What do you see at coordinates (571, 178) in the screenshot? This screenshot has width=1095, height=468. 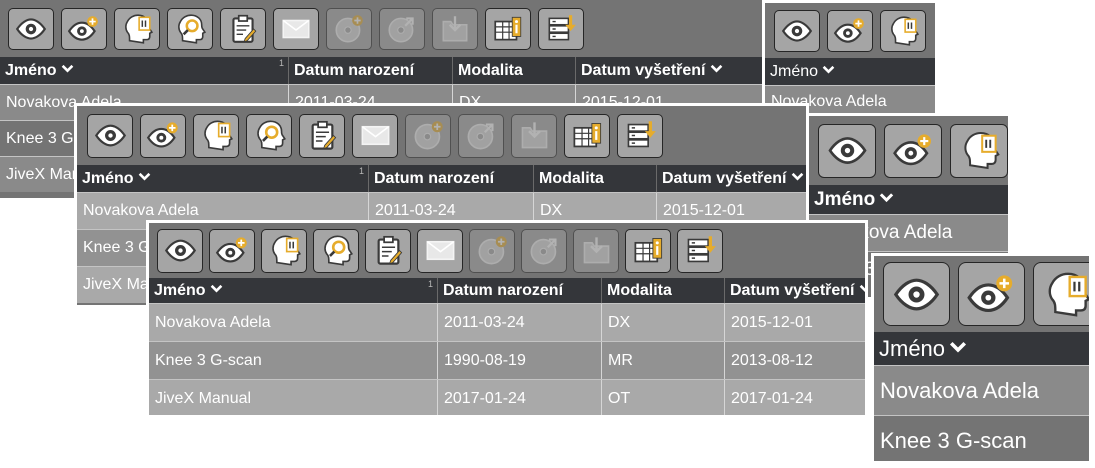 I see `column-label: Modalita` at bounding box center [571, 178].